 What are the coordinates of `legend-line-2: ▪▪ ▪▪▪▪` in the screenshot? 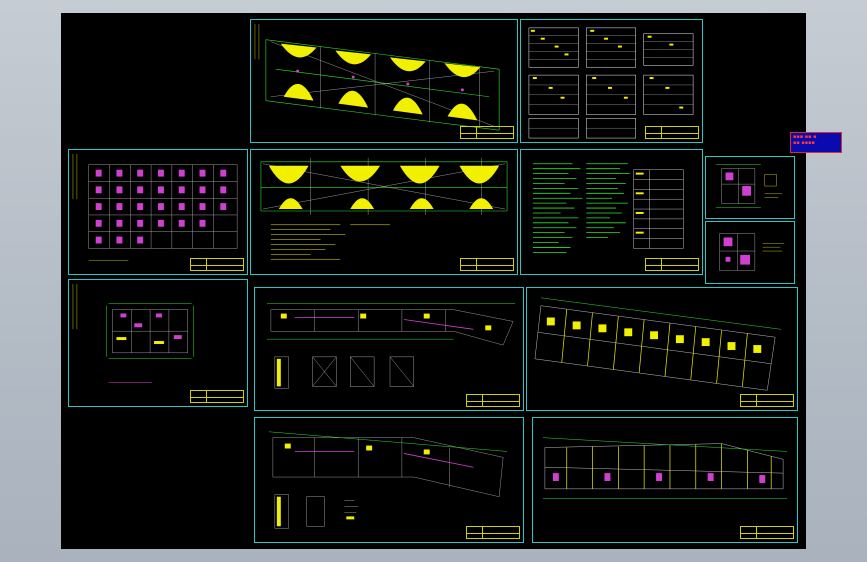 It's located at (804, 143).